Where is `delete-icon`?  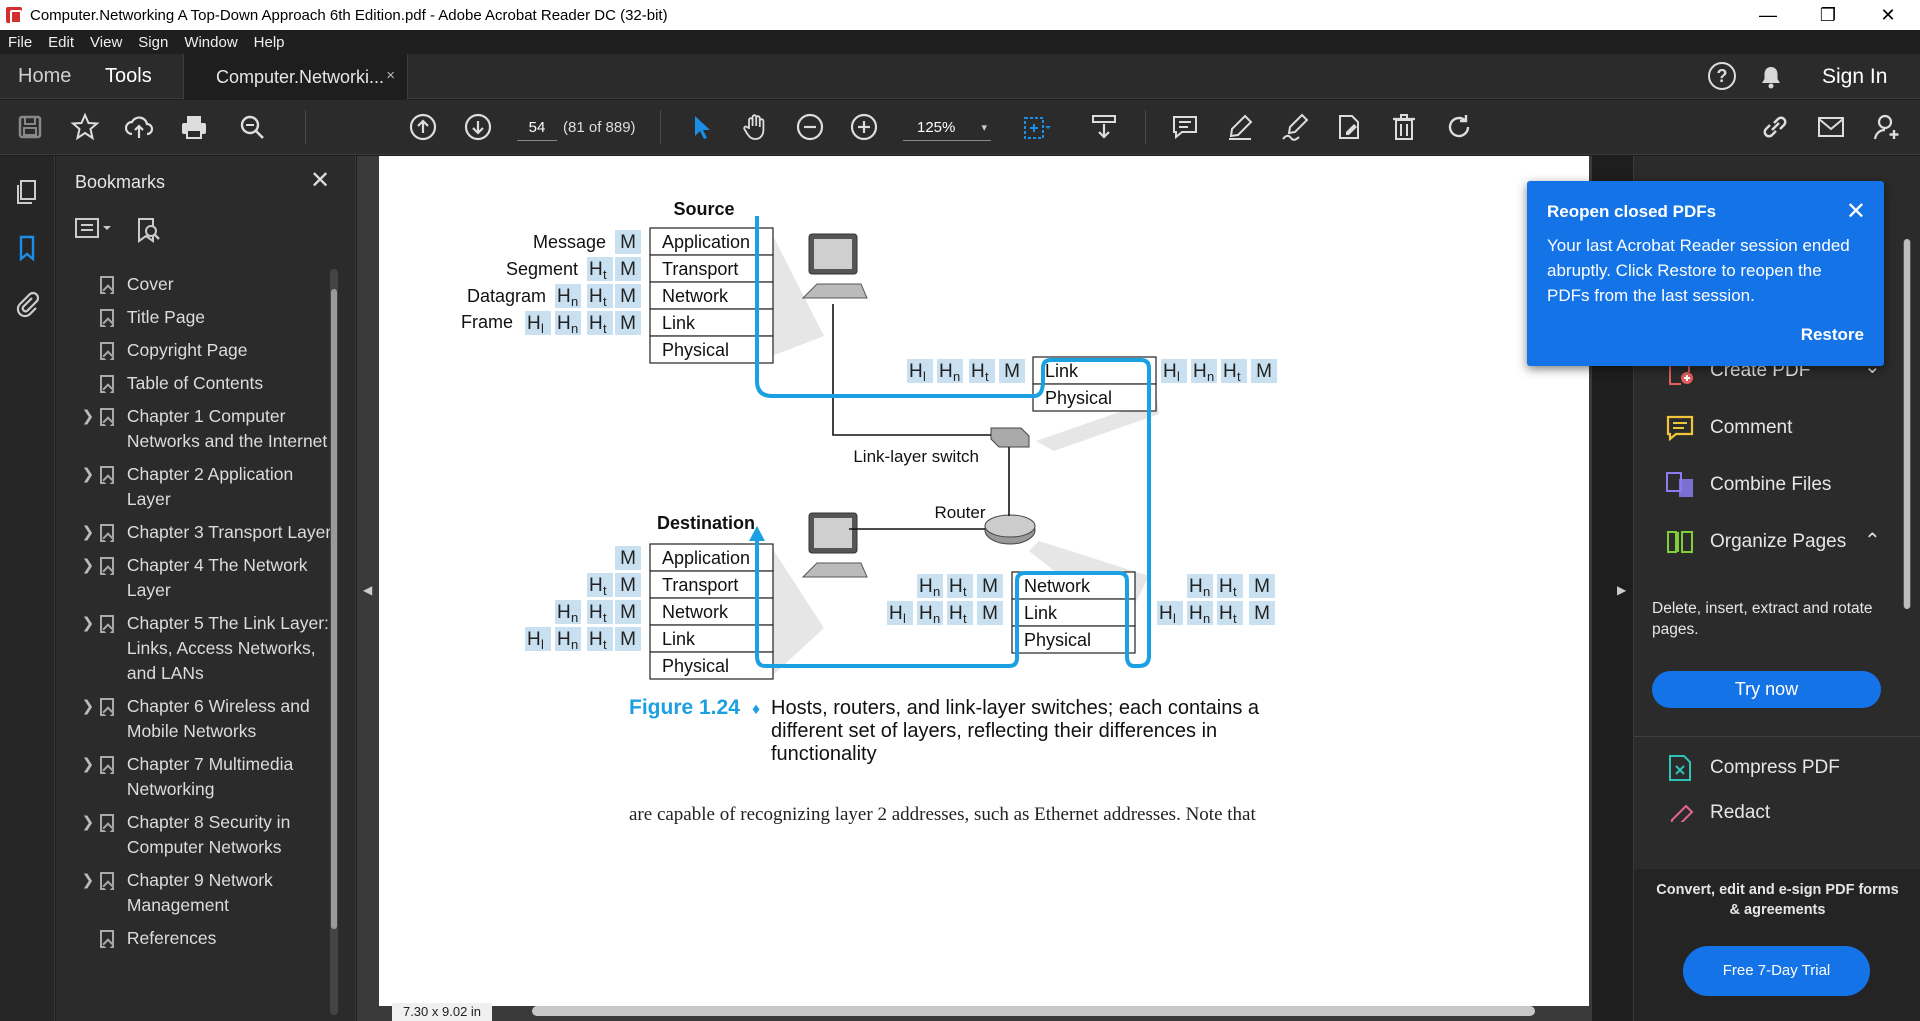 delete-icon is located at coordinates (1404, 127).